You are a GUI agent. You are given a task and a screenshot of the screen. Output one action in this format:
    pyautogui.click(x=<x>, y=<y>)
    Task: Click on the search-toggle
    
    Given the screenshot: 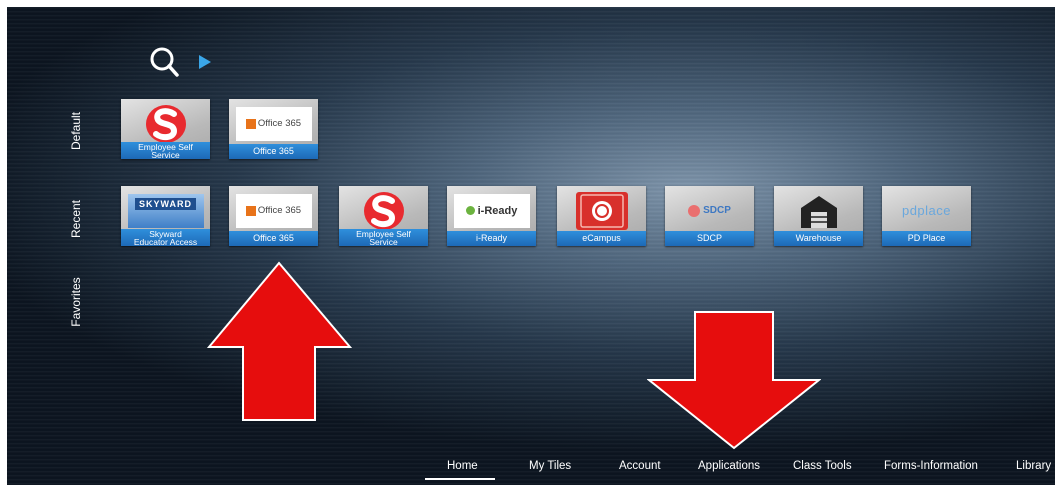 What is the action you would take?
    pyautogui.click(x=183, y=63)
    